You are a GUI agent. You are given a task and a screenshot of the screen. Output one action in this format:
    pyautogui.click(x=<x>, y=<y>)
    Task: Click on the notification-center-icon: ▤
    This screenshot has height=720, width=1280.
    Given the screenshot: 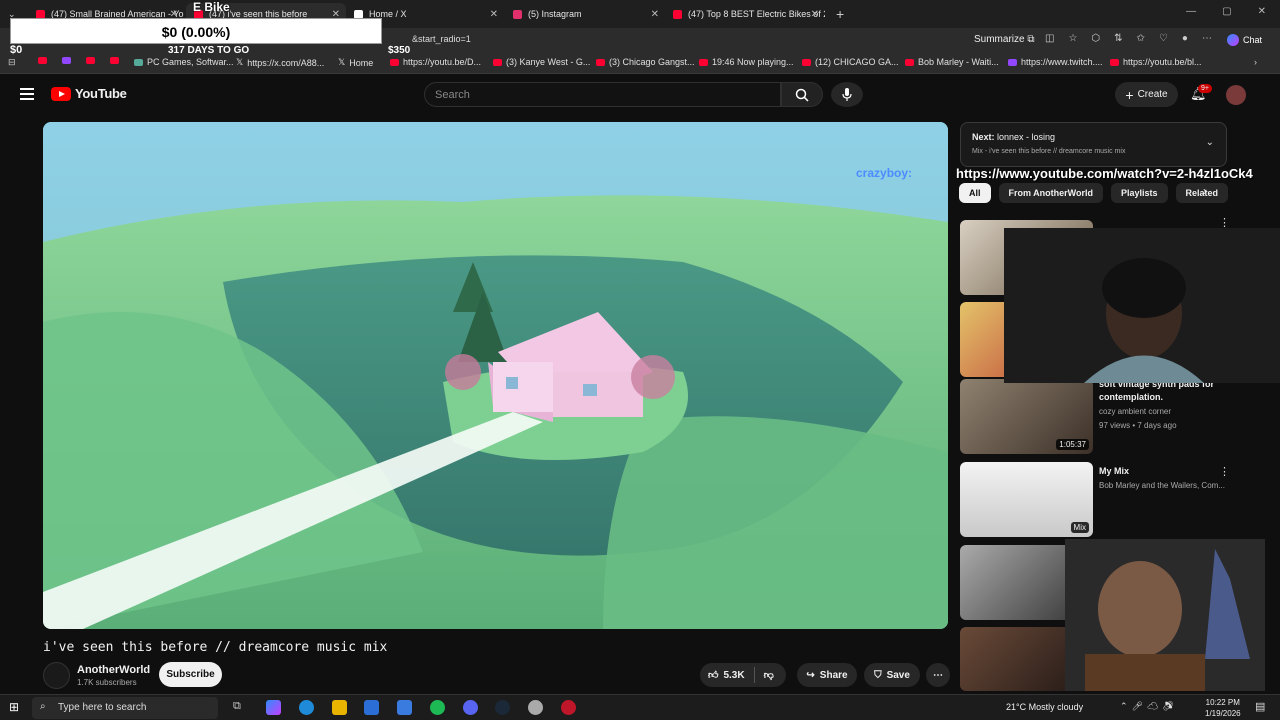 What is the action you would take?
    pyautogui.click(x=1262, y=707)
    